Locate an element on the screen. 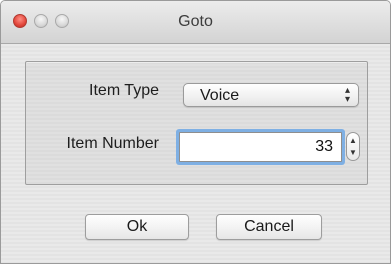 This screenshot has width=391, height=264. window-title: Goto is located at coordinates (195, 21).